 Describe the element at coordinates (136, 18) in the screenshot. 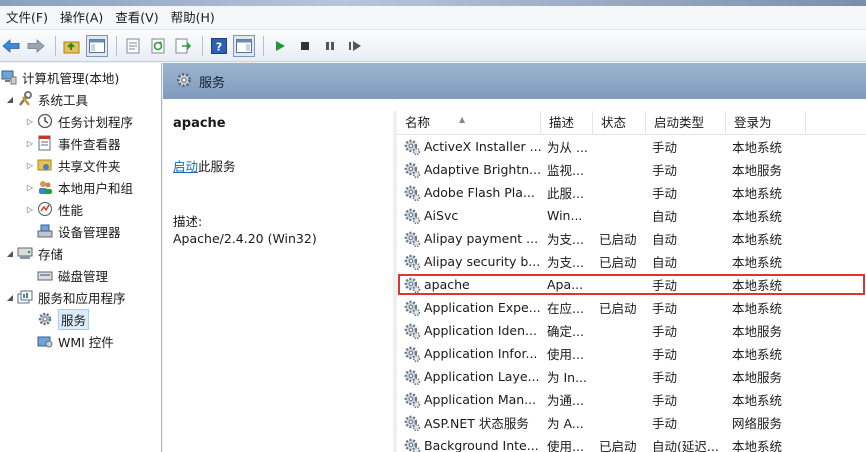

I see `menu-view: 查看(V)` at that location.